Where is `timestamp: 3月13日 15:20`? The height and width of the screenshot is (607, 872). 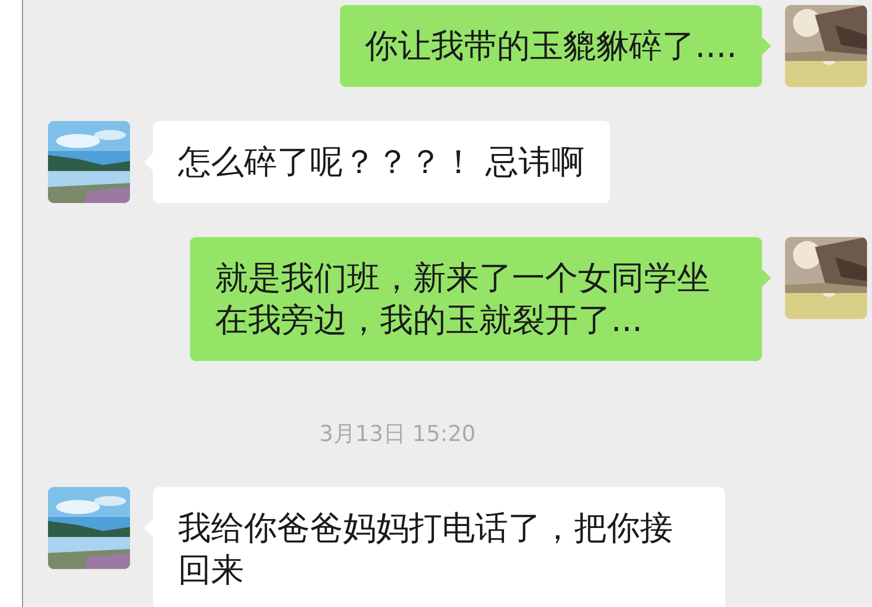 timestamp: 3月13日 15:20 is located at coordinates (397, 435).